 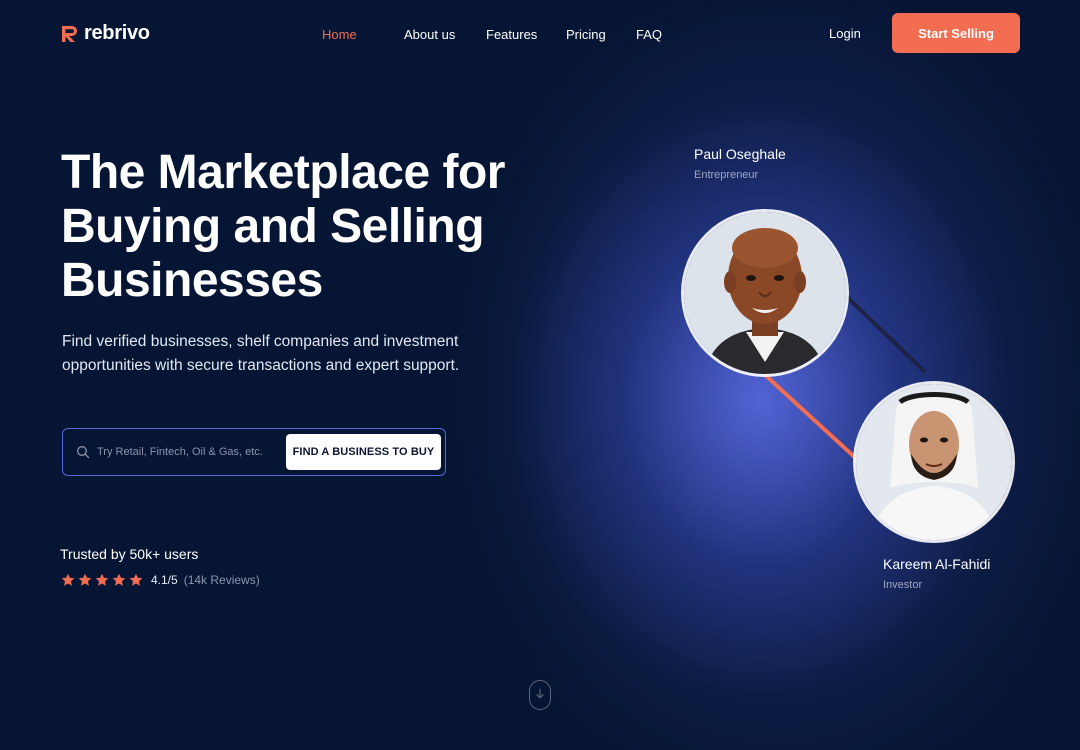 What do you see at coordinates (937, 564) in the screenshot?
I see `person-name: Kareem Al-Fahidi` at bounding box center [937, 564].